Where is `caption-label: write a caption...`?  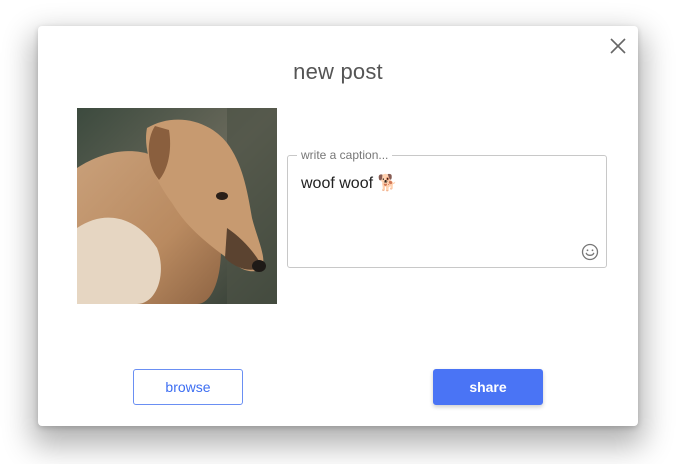 caption-label: write a caption... is located at coordinates (345, 155).